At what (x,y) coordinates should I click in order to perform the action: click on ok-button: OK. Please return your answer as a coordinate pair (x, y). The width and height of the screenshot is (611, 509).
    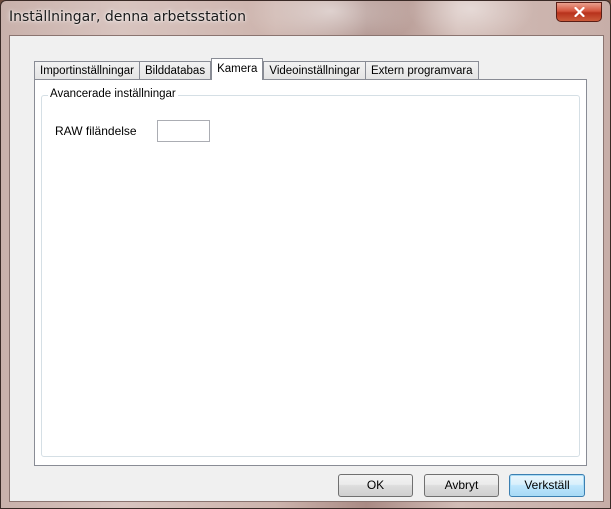
    Looking at the image, I should click on (375, 485).